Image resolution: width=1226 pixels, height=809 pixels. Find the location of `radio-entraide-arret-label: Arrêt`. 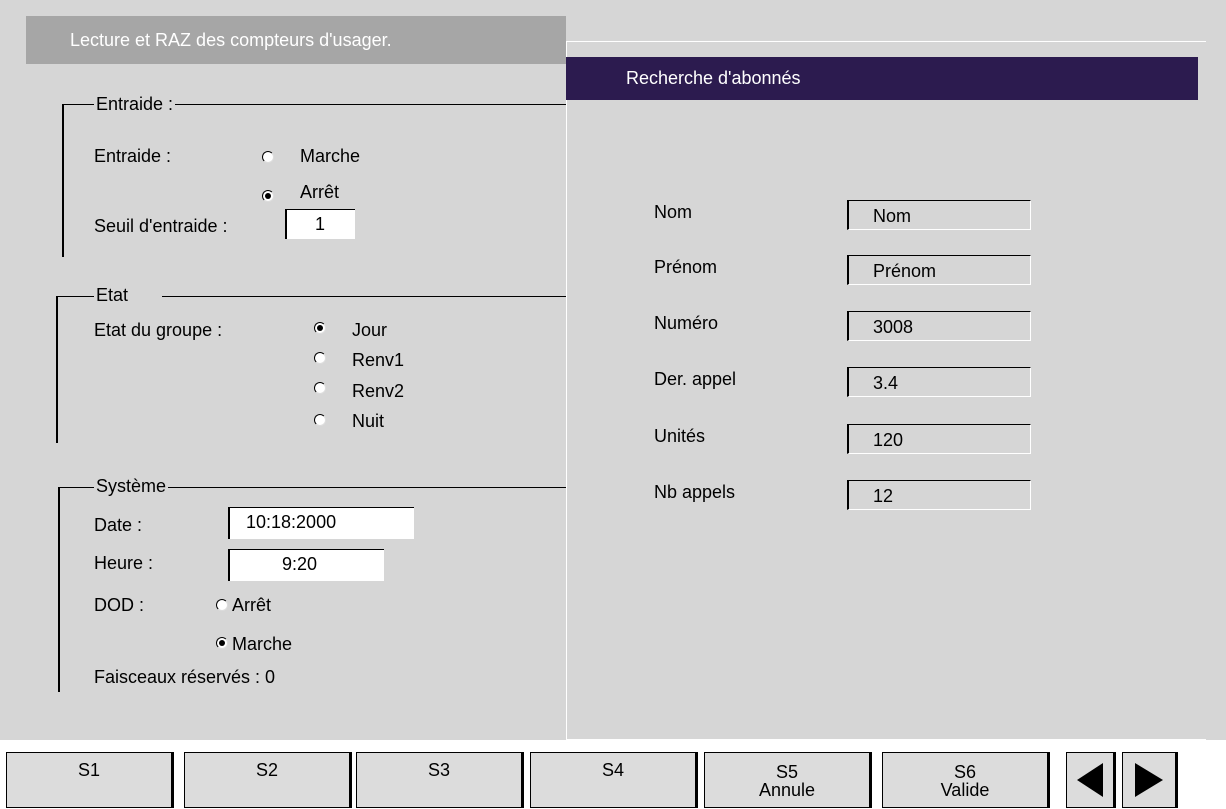

radio-entraide-arret-label: Arrêt is located at coordinates (320, 192).